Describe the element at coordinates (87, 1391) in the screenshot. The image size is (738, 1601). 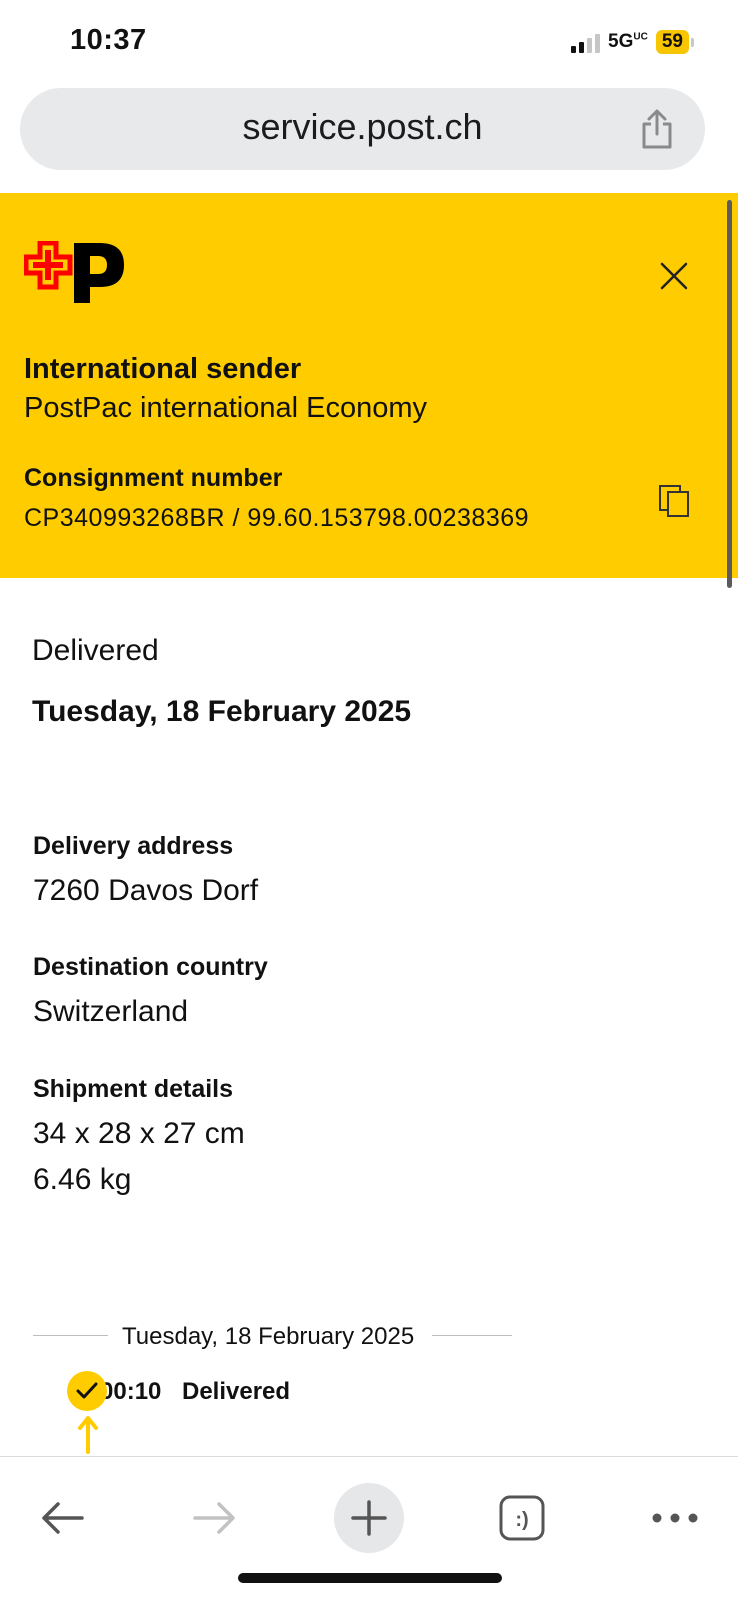
I see `check-icon` at that location.